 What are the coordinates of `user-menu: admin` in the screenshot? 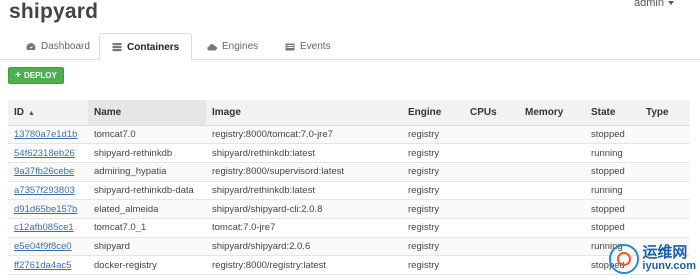 It's located at (654, 4).